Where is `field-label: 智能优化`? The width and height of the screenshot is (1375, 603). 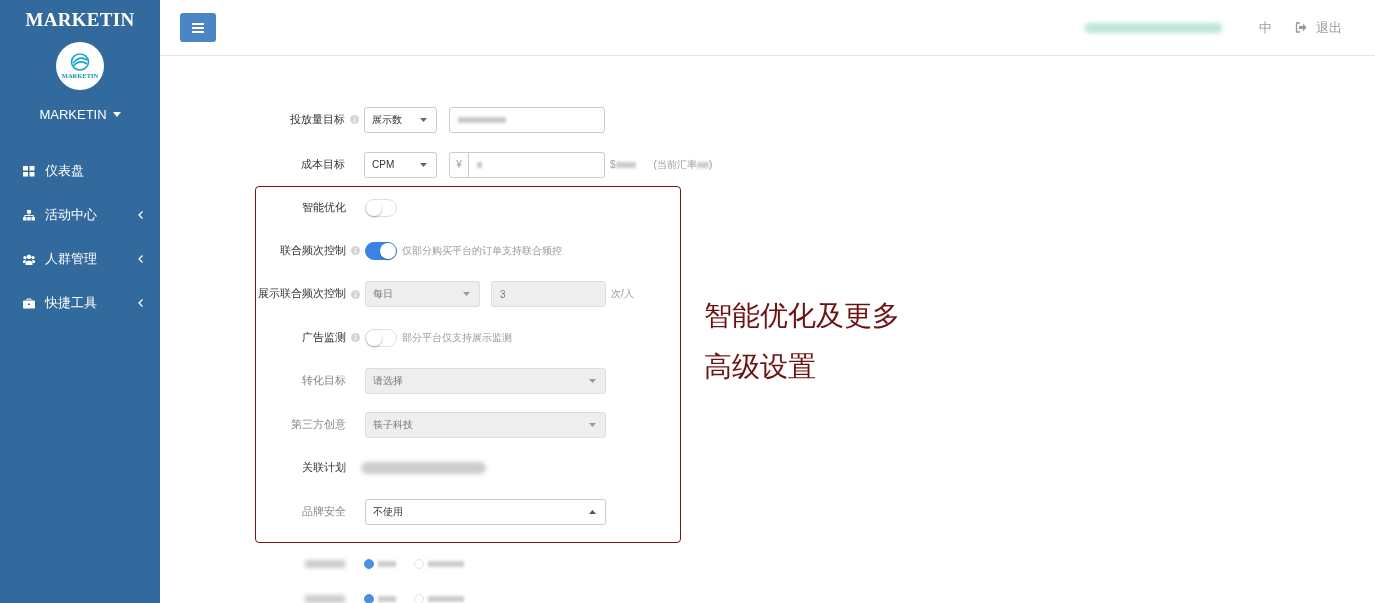 field-label: 智能优化 is located at coordinates (324, 208).